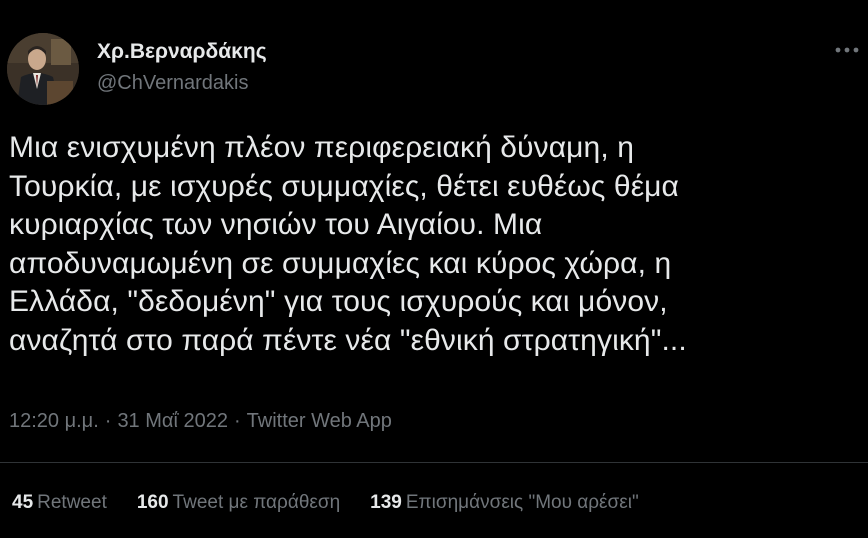 The width and height of the screenshot is (868, 538). I want to click on retweets-stat: 45 Retweet, so click(59, 503).